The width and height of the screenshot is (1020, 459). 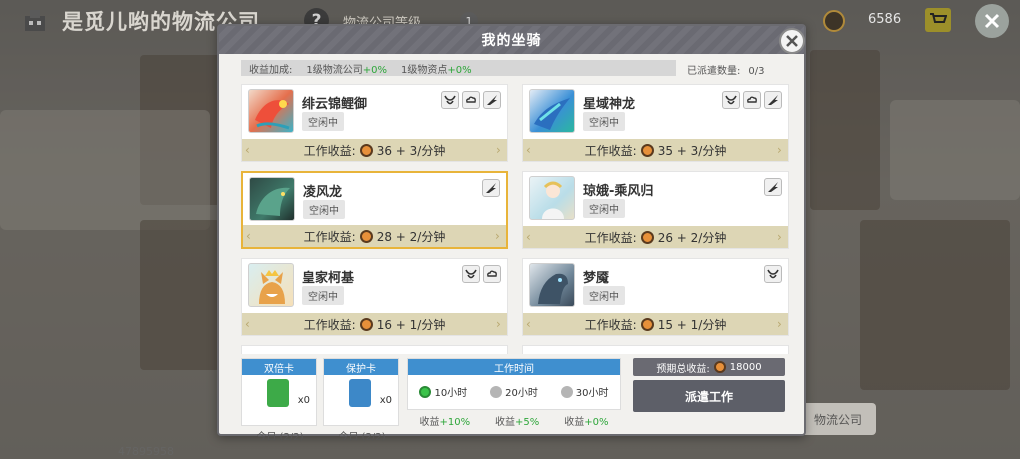 I want to click on mount-card: 琼娥-乘风归 空闲中 ‹ 工作收益: 26 + 2/分钟 ›, so click(x=655, y=210).